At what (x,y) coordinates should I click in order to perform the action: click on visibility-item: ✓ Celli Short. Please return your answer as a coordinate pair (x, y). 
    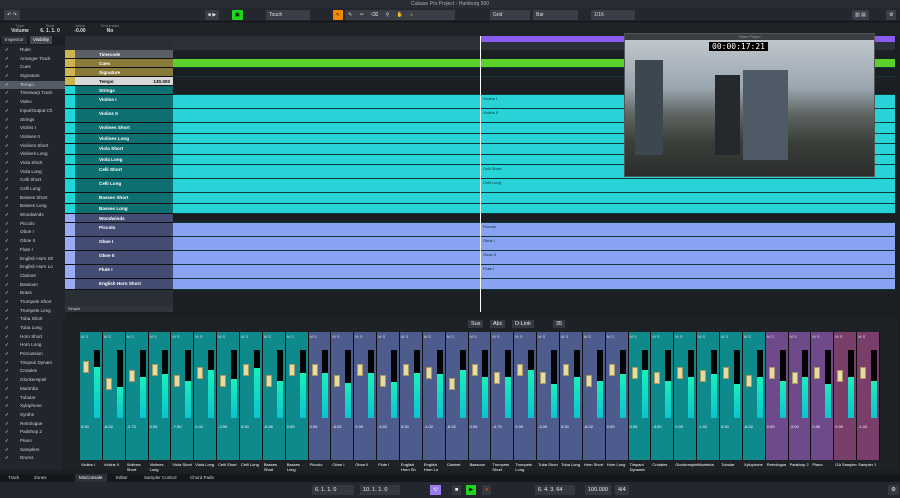
    Looking at the image, I should click on (32, 180).